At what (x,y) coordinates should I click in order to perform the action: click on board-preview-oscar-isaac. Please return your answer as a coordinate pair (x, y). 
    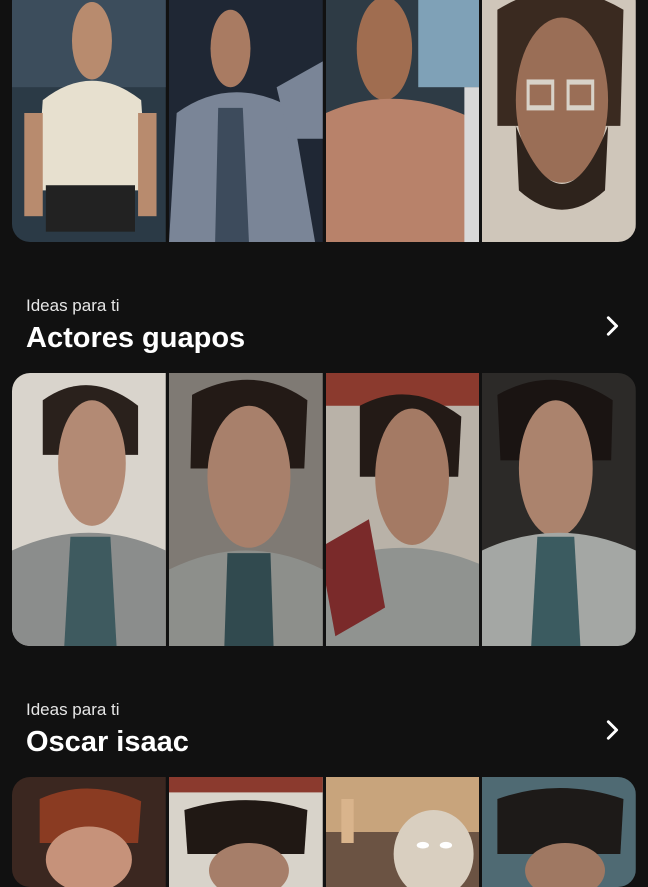
    Looking at the image, I should click on (324, 832).